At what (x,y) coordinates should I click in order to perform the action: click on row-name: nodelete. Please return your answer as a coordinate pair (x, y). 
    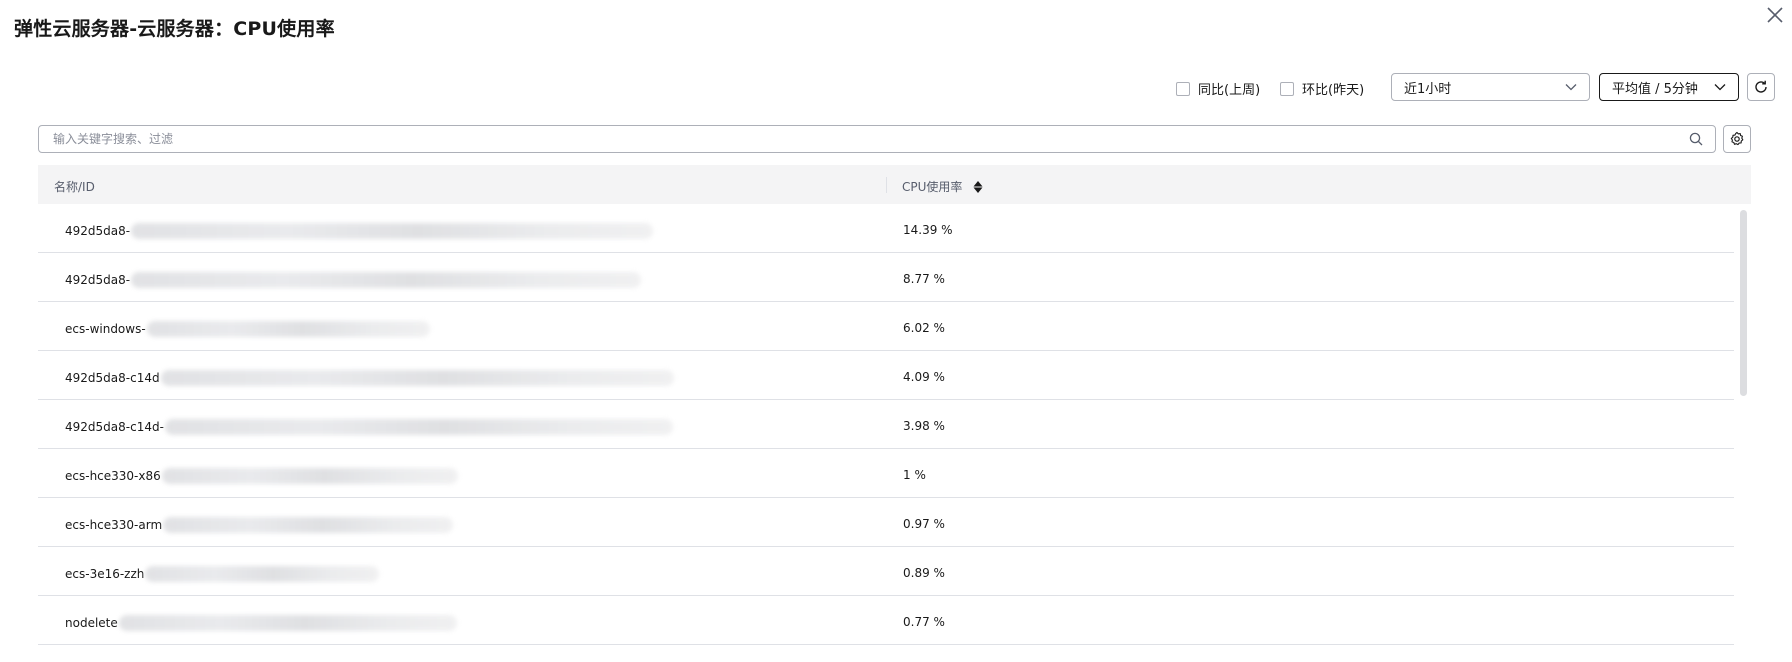
    Looking at the image, I should click on (91, 623).